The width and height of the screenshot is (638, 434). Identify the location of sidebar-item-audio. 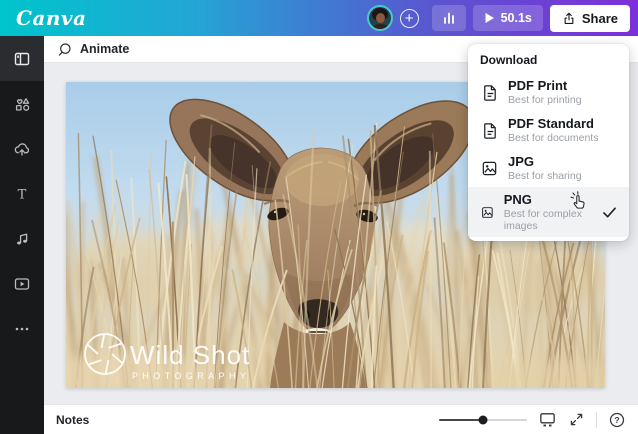
(22, 238).